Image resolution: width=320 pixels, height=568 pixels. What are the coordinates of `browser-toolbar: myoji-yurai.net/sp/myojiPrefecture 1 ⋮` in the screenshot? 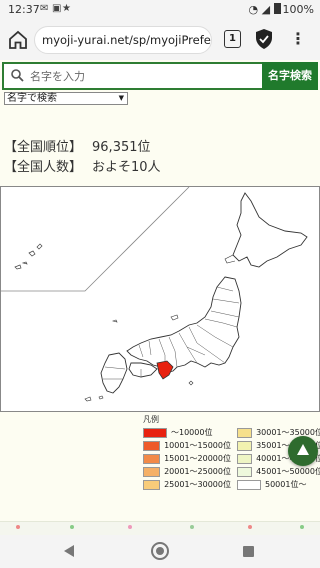 It's located at (160, 40).